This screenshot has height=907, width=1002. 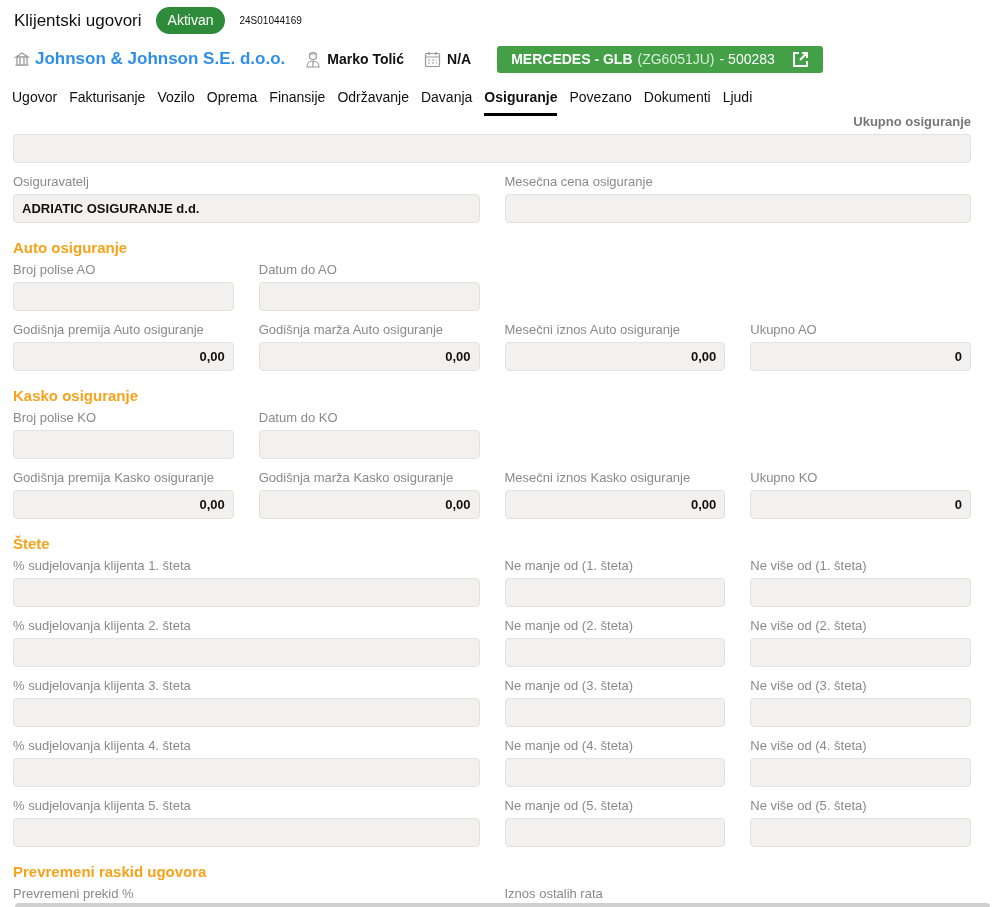 I want to click on field-label: Ne više od (3. šteta), so click(x=809, y=686).